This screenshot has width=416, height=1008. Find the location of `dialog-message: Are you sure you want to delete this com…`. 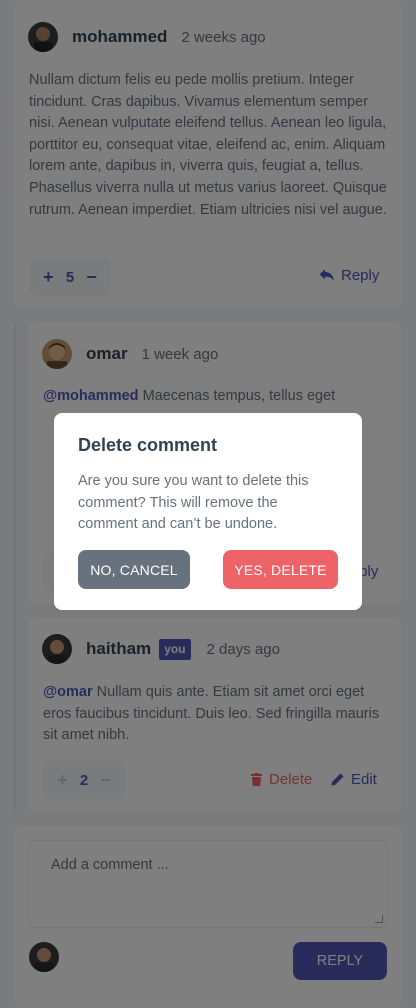

dialog-message: Are you sure you want to delete this com… is located at coordinates (193, 502).